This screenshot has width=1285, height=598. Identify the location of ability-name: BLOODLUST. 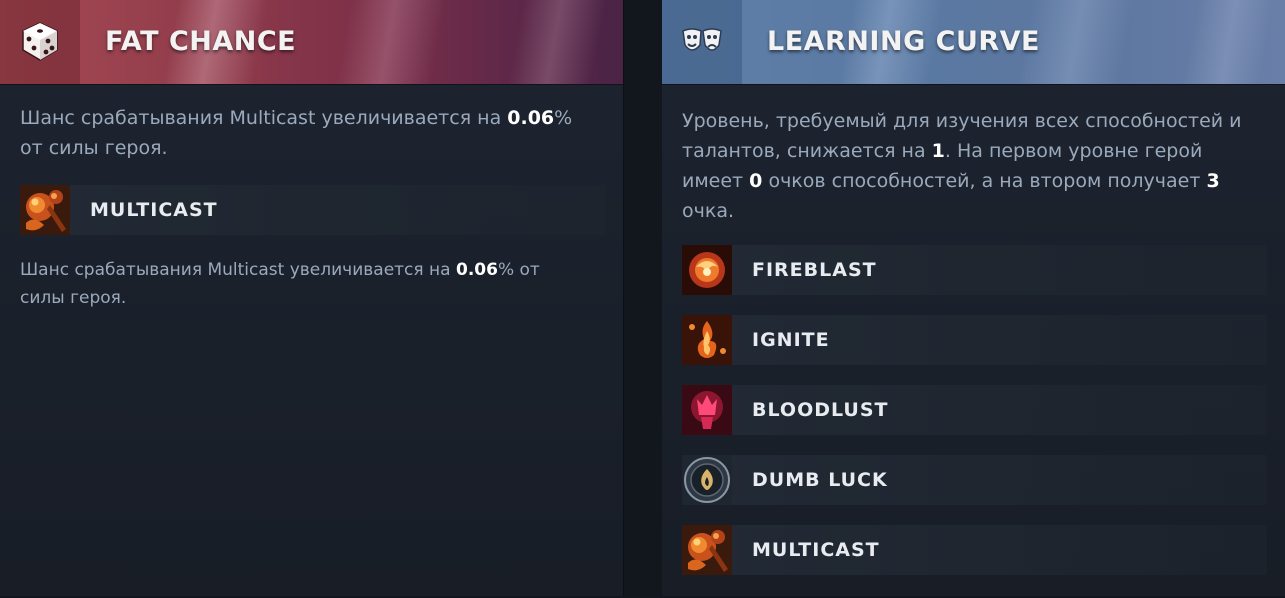
(820, 410).